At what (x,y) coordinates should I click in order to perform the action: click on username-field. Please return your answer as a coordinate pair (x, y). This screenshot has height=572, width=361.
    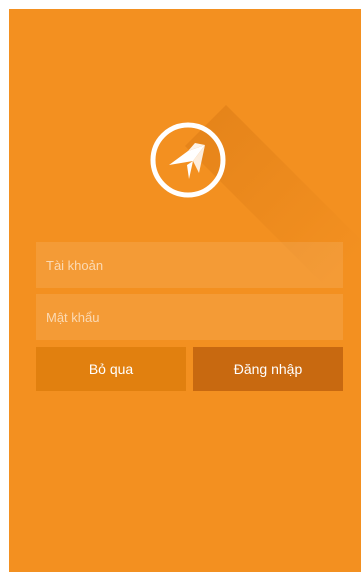
    Looking at the image, I should click on (189, 265).